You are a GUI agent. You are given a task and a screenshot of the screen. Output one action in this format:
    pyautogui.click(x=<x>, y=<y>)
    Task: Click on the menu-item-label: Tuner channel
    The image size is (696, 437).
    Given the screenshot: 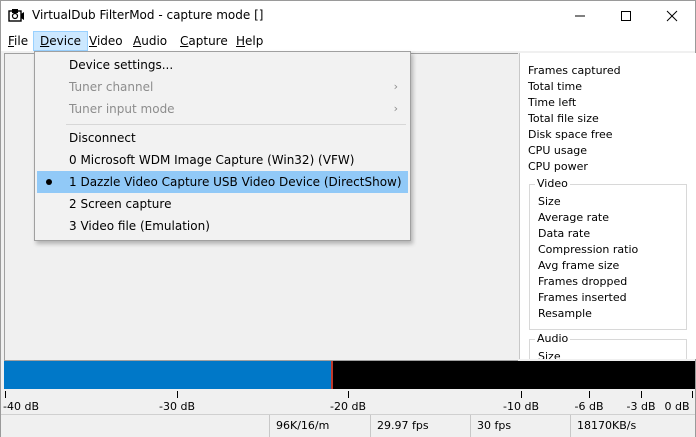 What is the action you would take?
    pyautogui.click(x=111, y=87)
    